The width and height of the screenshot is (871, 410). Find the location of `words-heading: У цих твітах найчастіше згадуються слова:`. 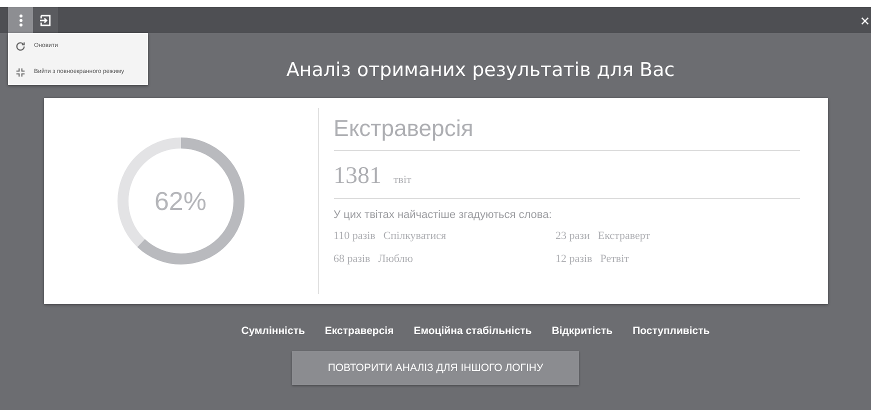

words-heading: У цих твітах найчастіше згадуються слова: is located at coordinates (443, 215).